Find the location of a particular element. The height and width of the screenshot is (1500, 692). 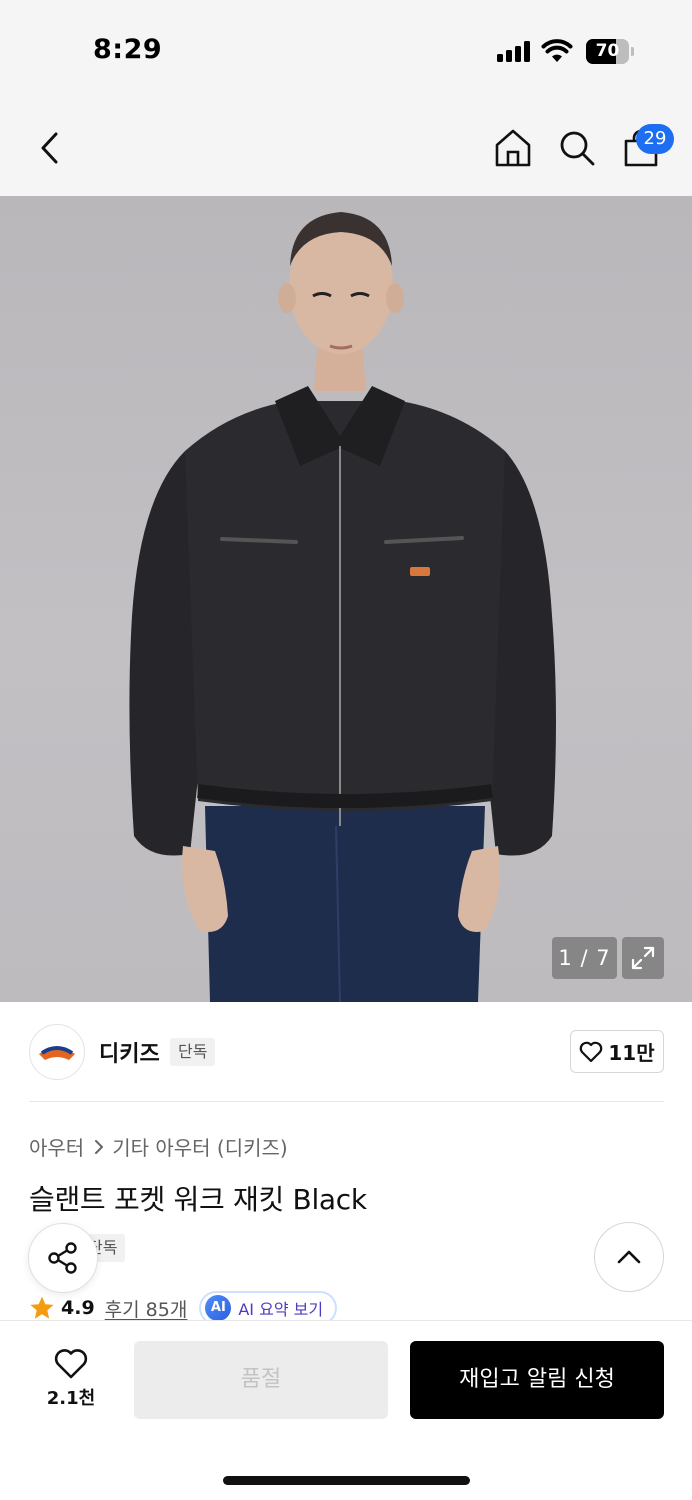

soldout-button: 품절 is located at coordinates (261, 1380).